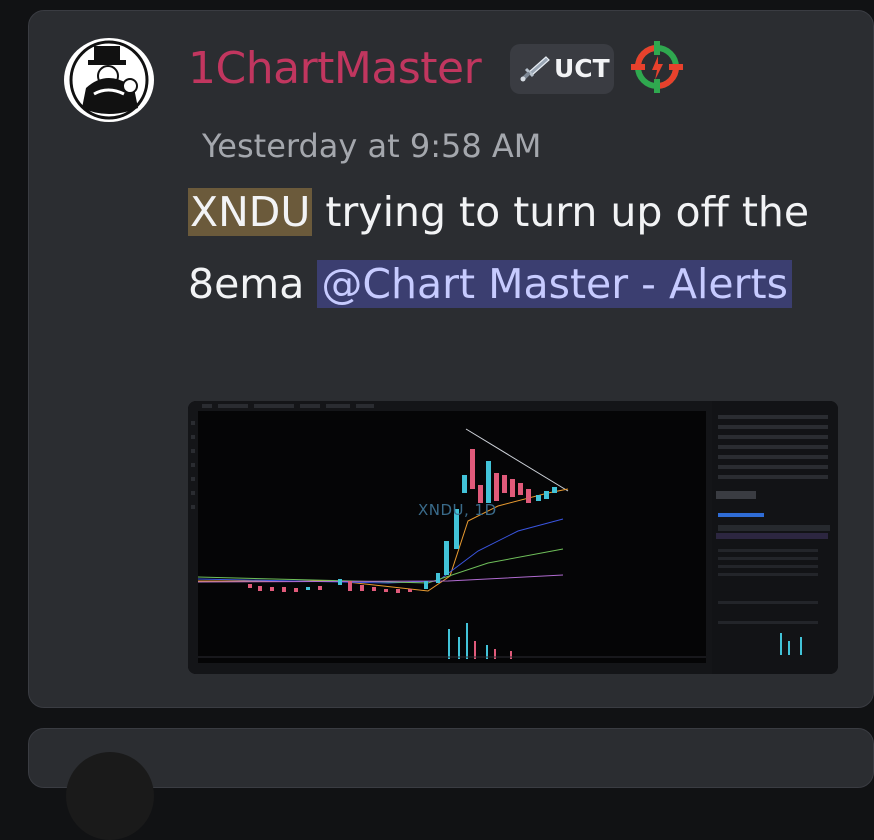  I want to click on target-logo-icon, so click(657, 67).